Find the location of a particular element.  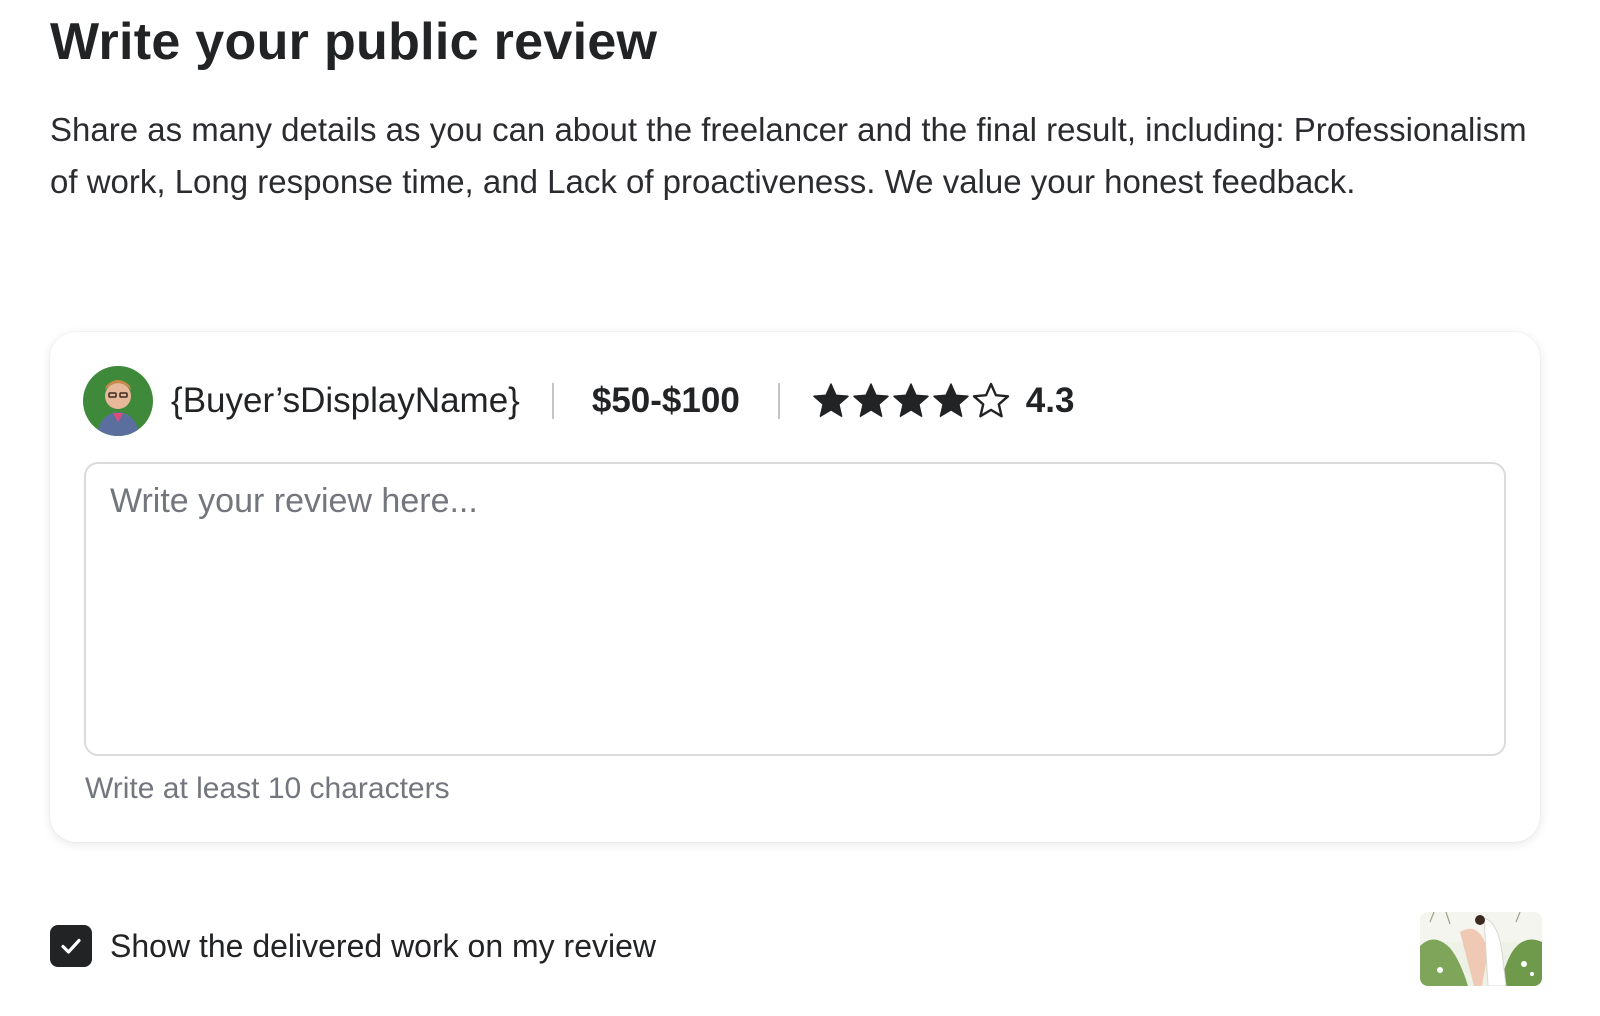

show-delivered-work-checkbox is located at coordinates (71, 946).